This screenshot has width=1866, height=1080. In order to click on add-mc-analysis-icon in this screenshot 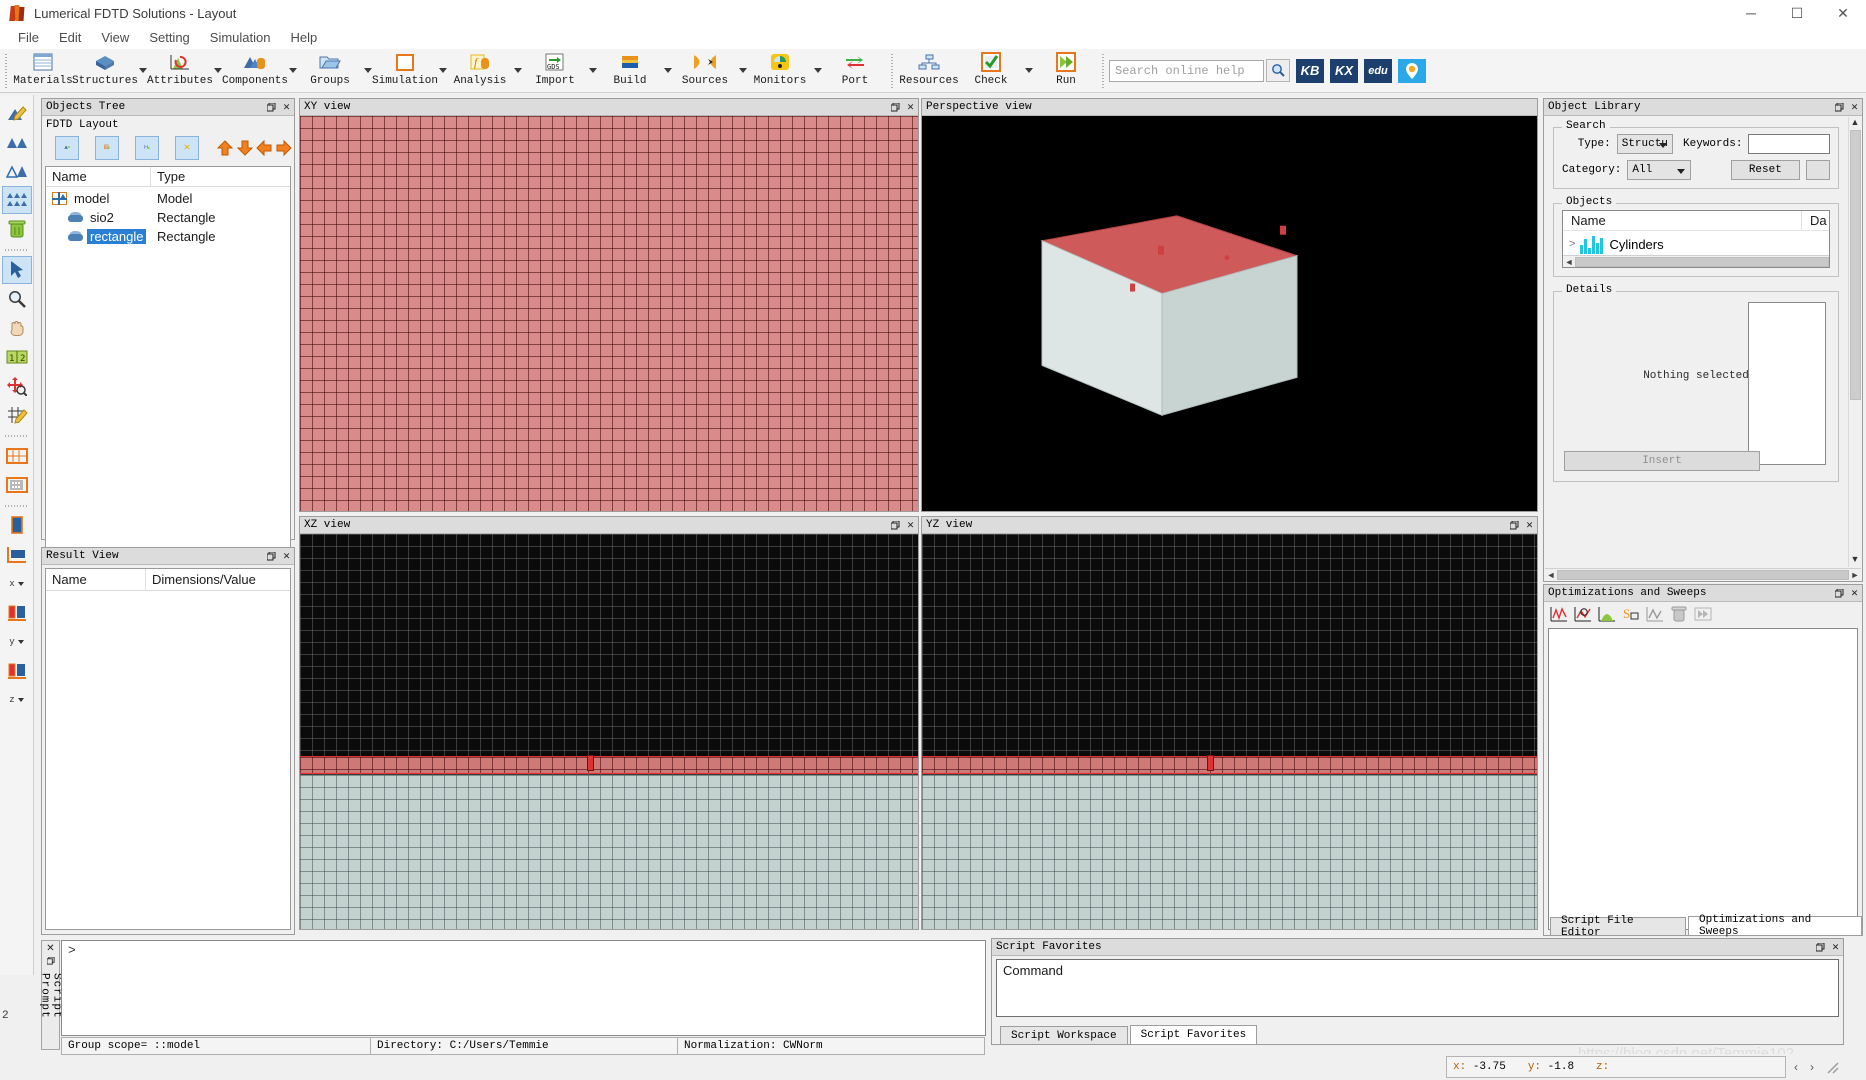, I will do `click(1607, 614)`.